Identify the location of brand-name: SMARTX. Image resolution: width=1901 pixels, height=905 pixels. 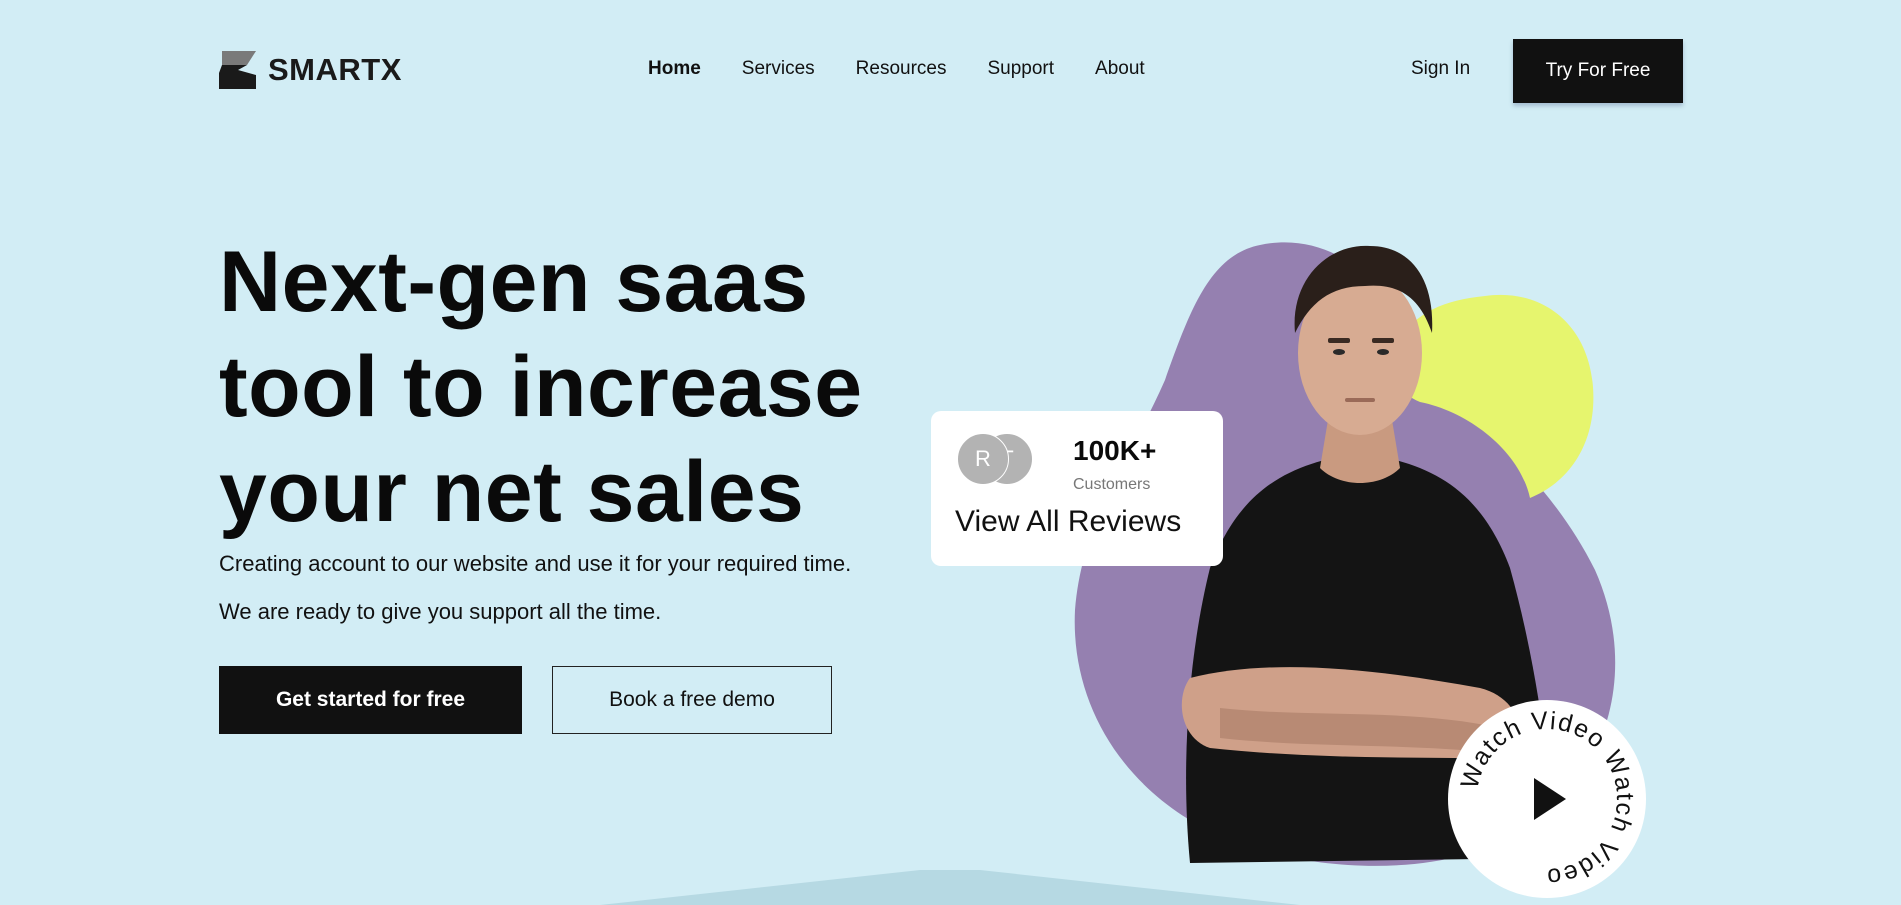
(335, 69).